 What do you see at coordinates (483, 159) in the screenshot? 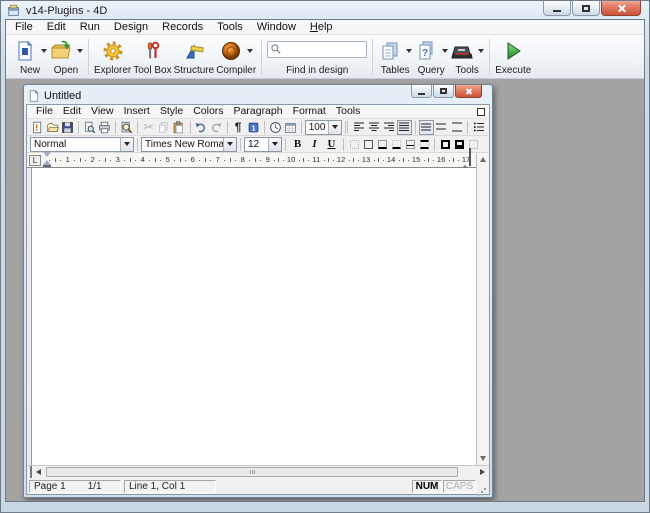
I see `scroll-up-button` at bounding box center [483, 159].